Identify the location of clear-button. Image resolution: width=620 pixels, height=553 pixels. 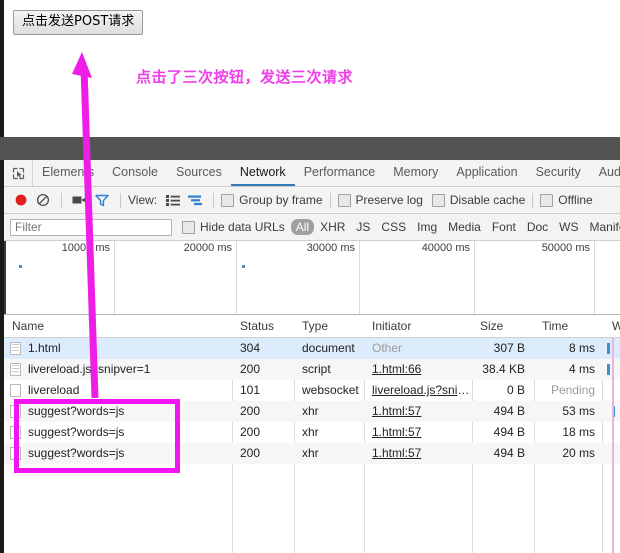
(43, 200).